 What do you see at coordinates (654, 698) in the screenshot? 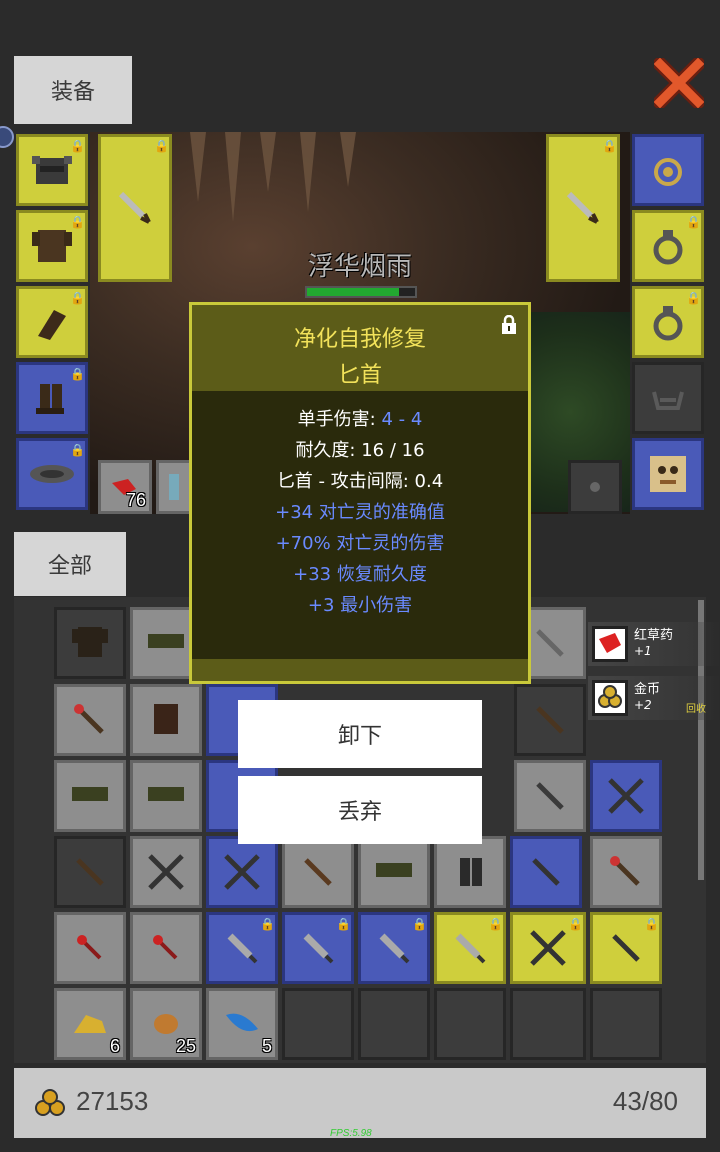
I see `pickup-notification: 金币 +2 回收` at bounding box center [654, 698].